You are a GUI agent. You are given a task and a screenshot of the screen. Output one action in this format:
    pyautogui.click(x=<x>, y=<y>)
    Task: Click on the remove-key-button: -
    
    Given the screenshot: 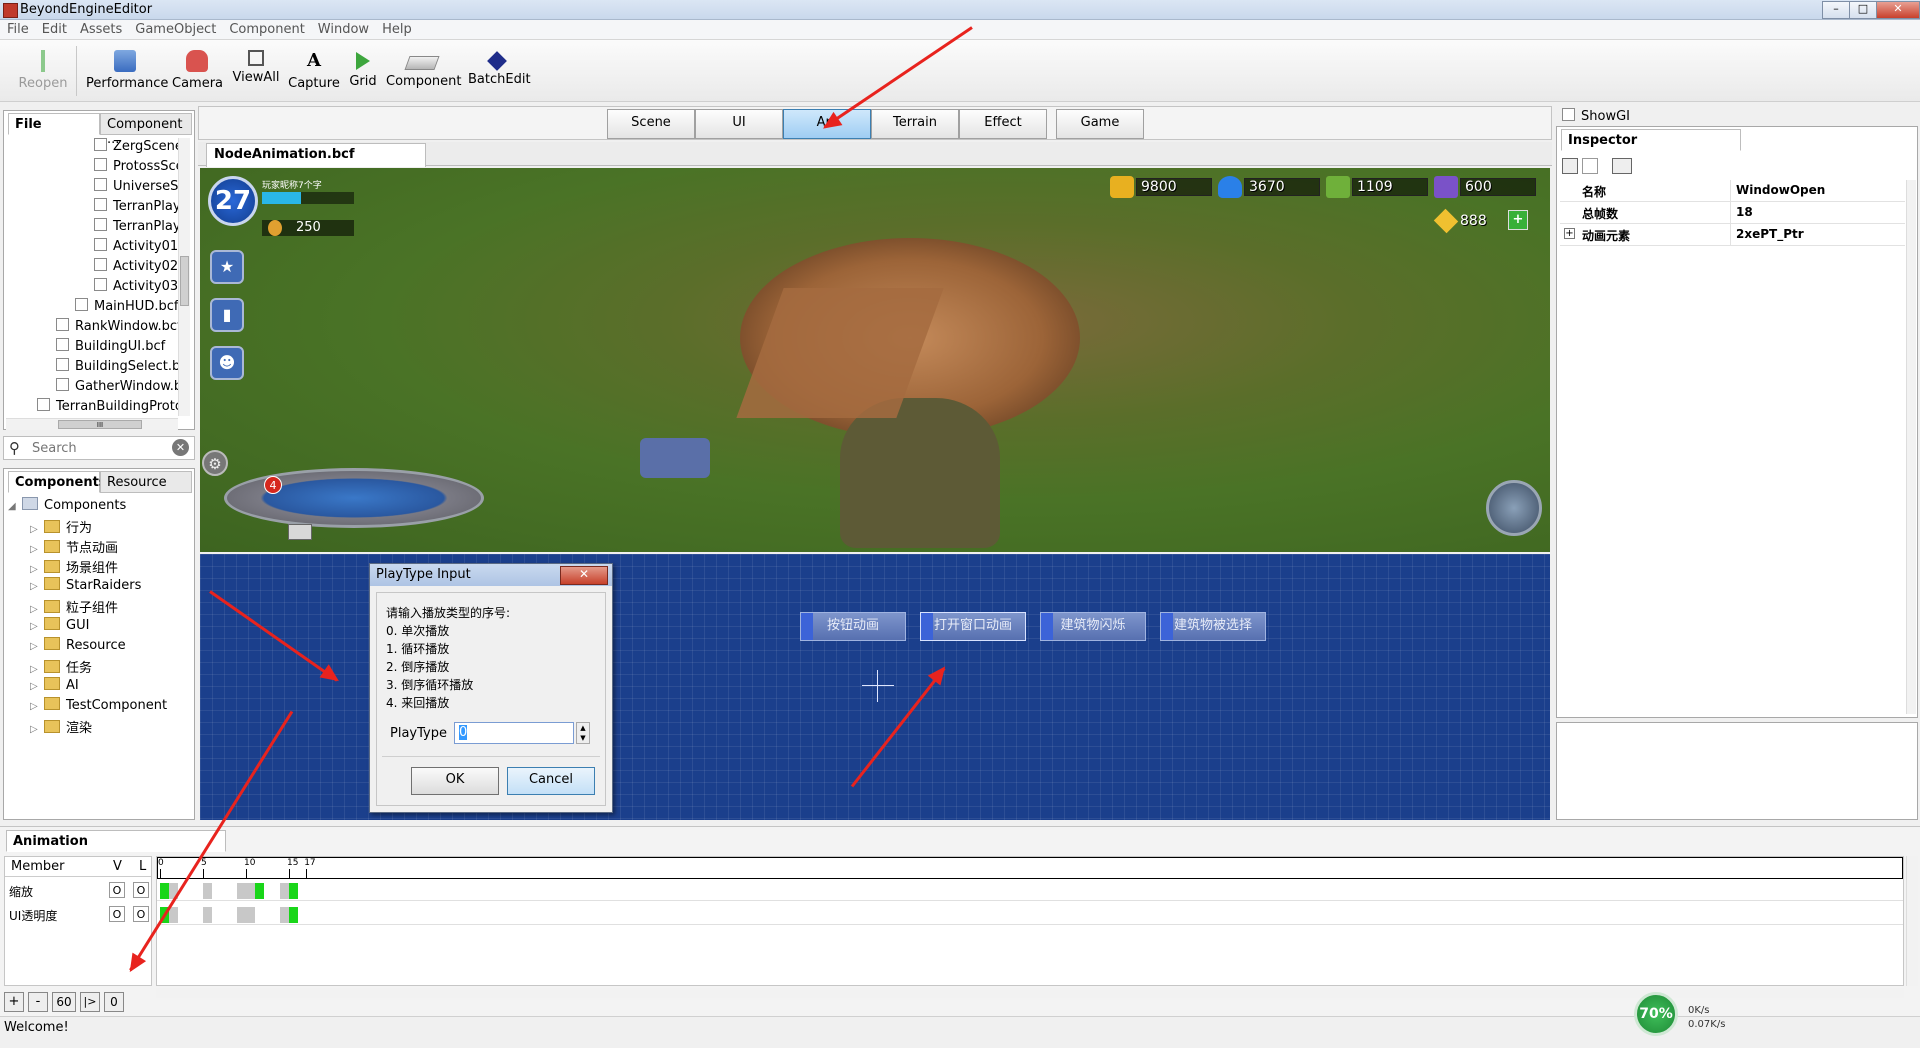 What is the action you would take?
    pyautogui.click(x=38, y=1002)
    